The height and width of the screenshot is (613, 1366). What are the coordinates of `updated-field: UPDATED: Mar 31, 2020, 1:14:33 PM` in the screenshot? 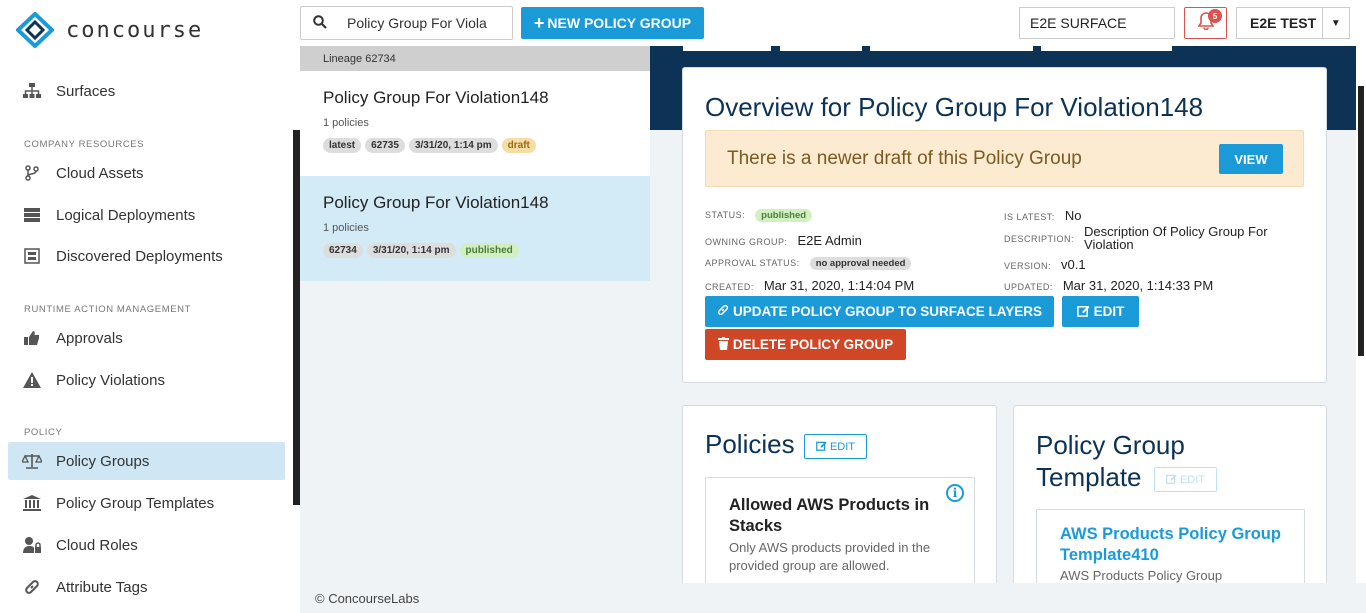 It's located at (1108, 285).